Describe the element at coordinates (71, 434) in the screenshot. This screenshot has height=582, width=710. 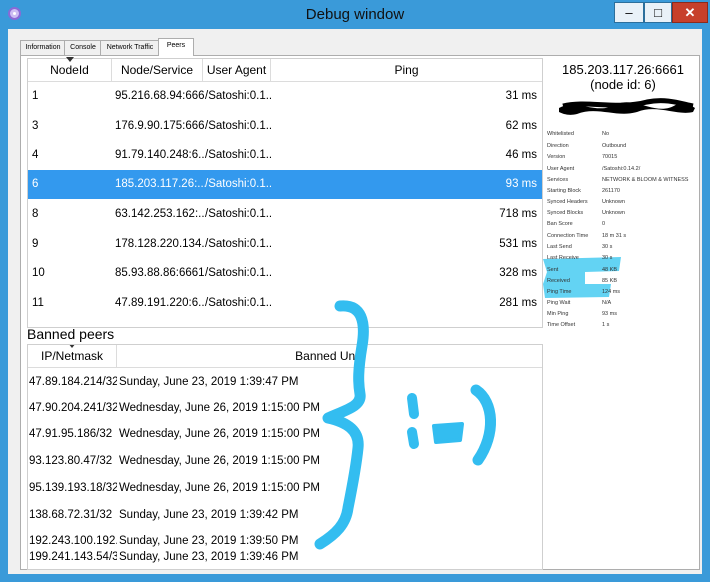
I see `banned-ip: 47.91.95.186/32` at that location.